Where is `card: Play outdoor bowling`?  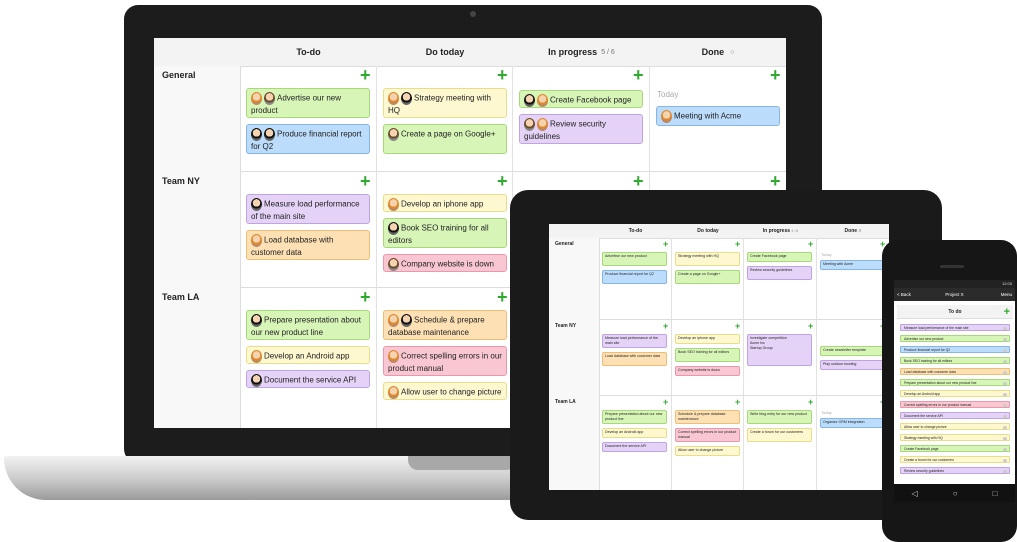 card: Play outdoor bowling is located at coordinates (852, 365).